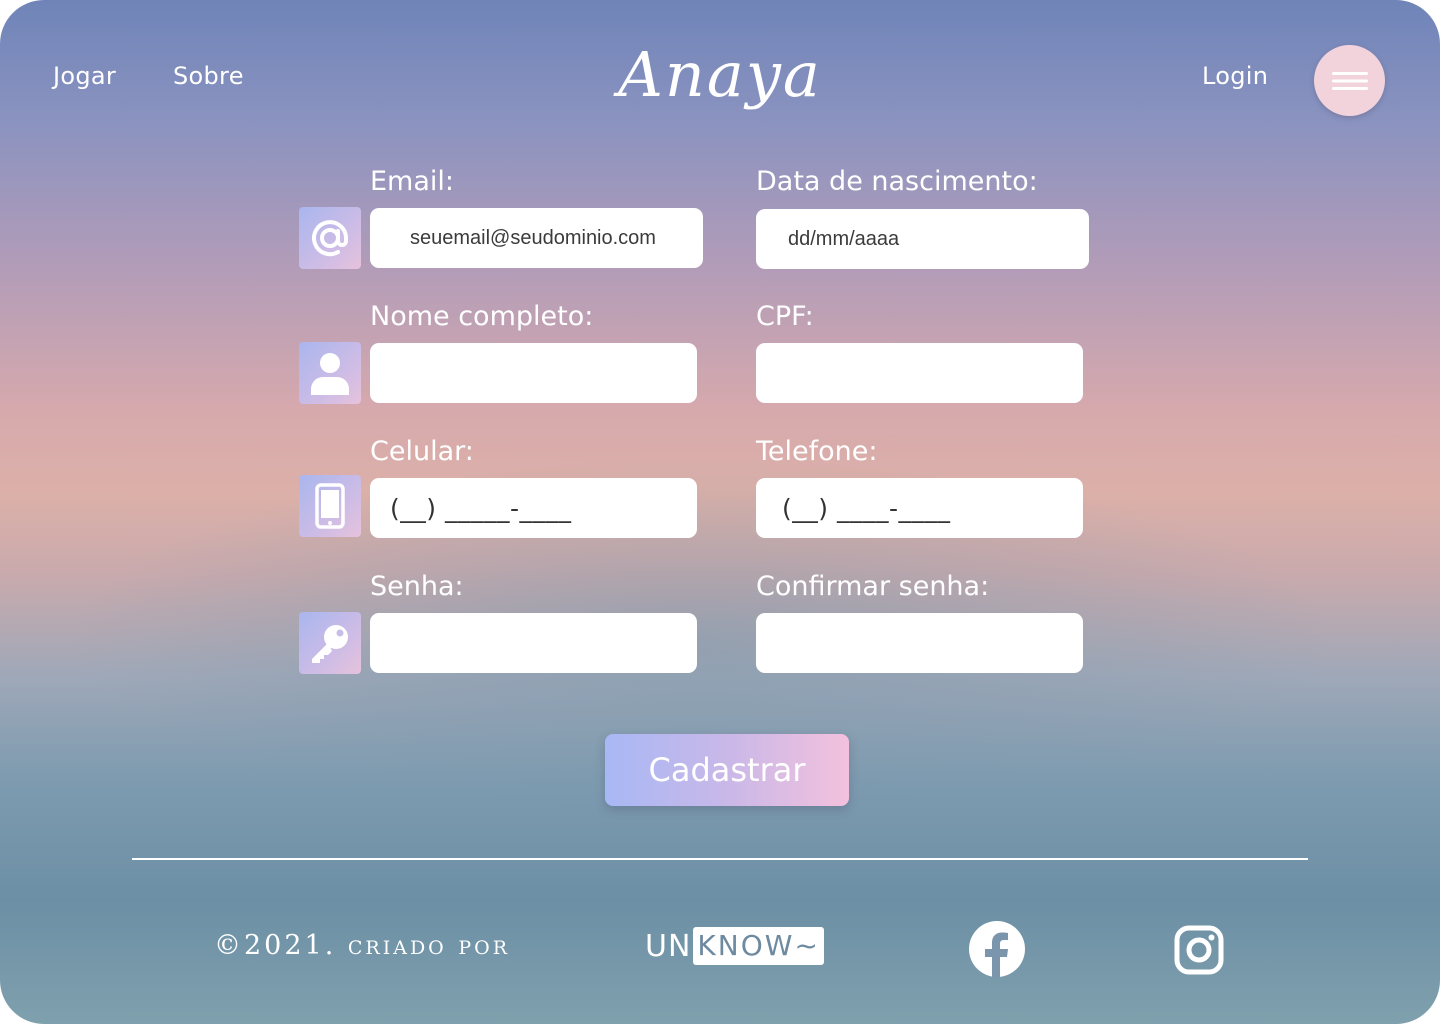  Describe the element at coordinates (668, 946) in the screenshot. I see `logo-prefix: UN` at that location.